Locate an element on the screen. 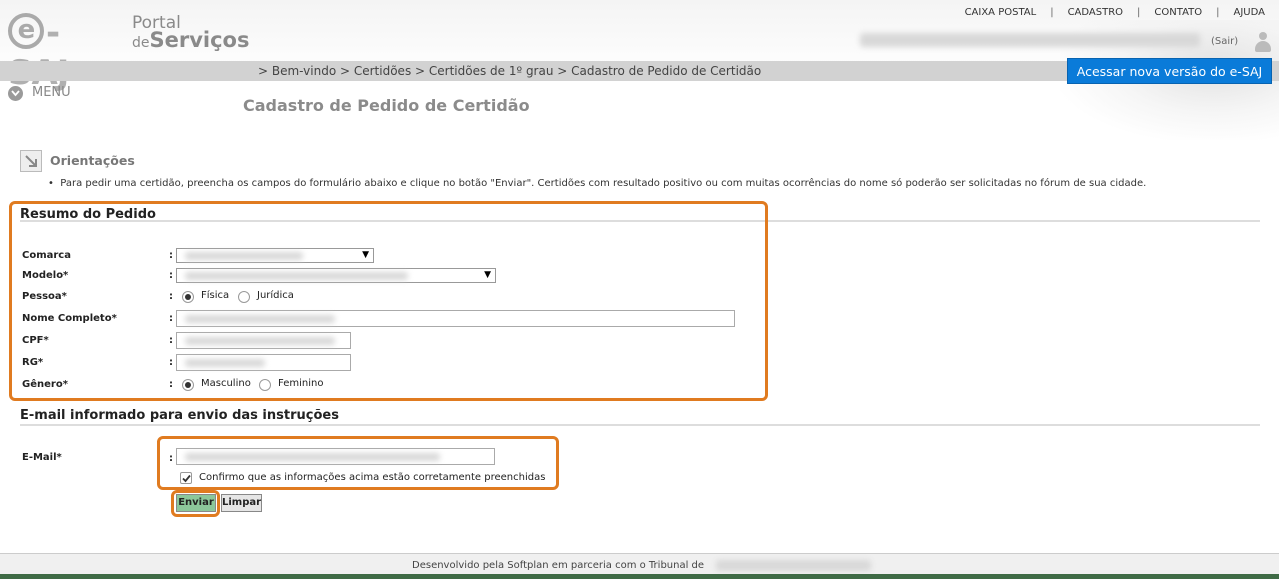 Image resolution: width=1279 pixels, height=579 pixels. logo-esaj: e-SAJ is located at coordinates (38, 53).